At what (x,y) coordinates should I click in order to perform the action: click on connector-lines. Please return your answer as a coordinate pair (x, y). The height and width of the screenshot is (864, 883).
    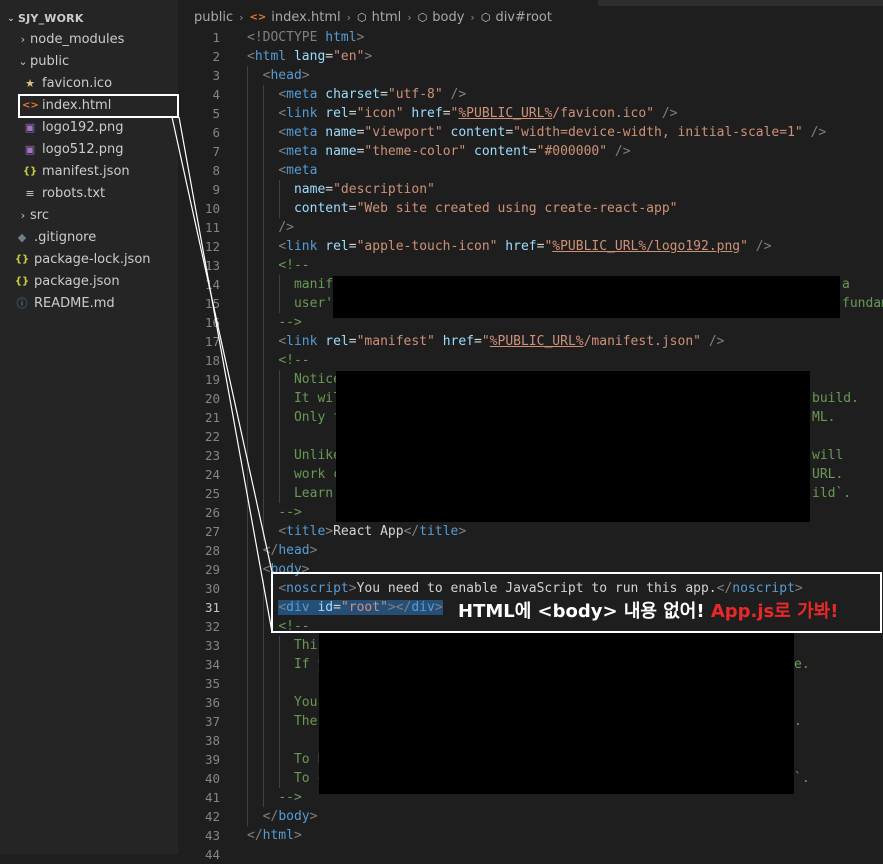
    Looking at the image, I should click on (222, 374).